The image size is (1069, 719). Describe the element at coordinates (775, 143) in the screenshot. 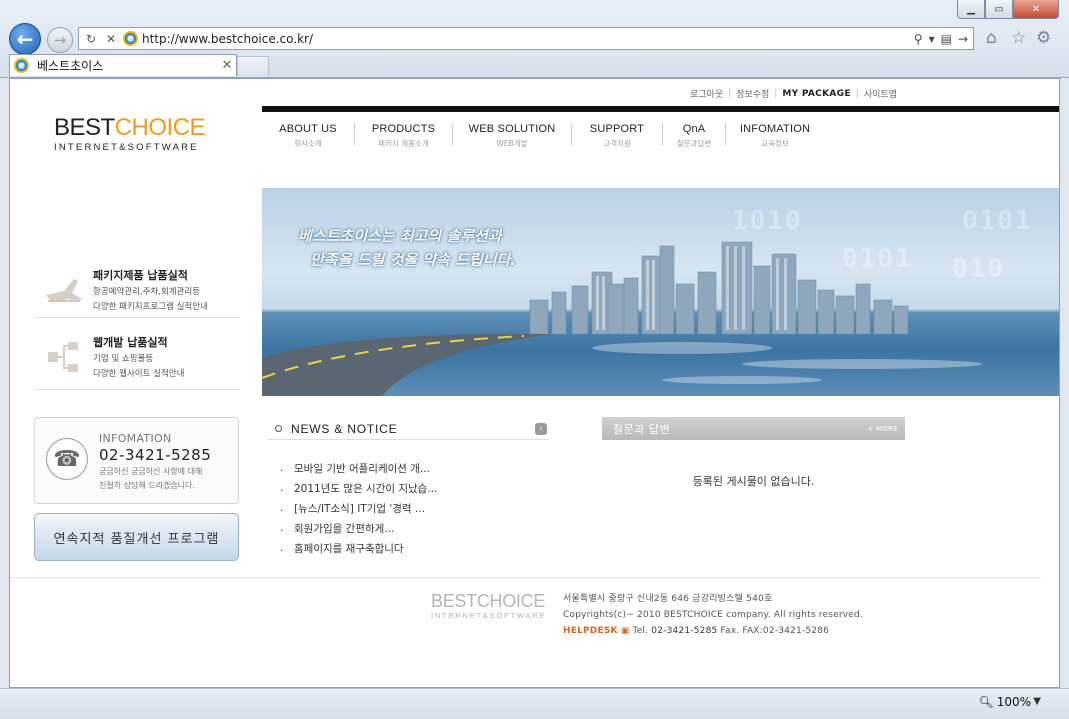

I see `nav-sublabel: 교육정보` at that location.